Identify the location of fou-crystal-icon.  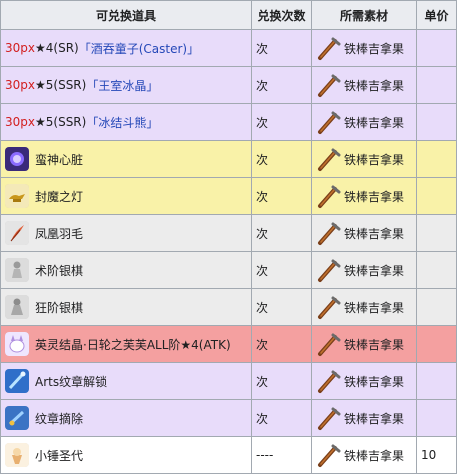
(17, 344).